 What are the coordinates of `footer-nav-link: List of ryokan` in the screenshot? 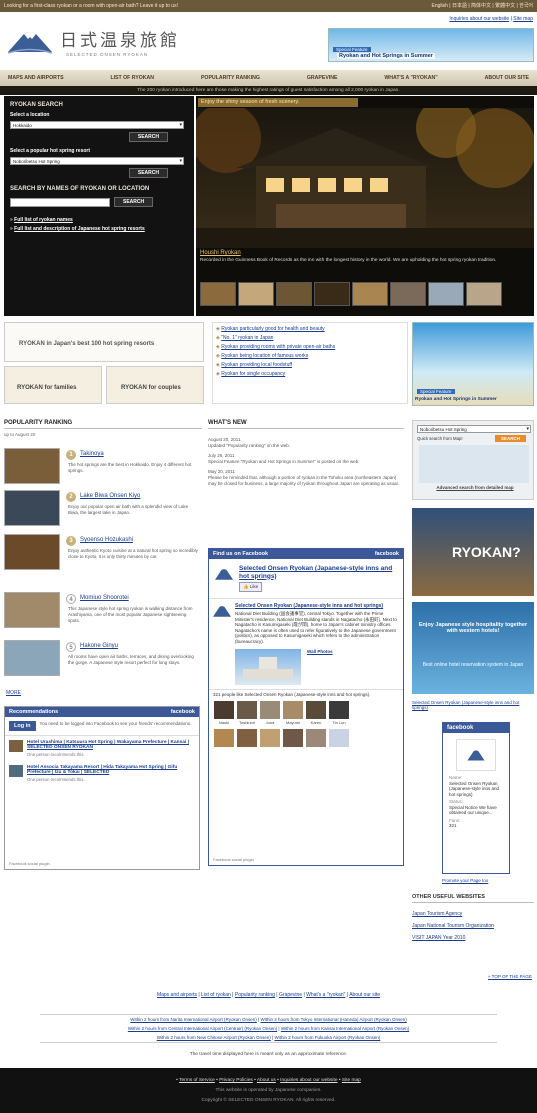 It's located at (216, 995).